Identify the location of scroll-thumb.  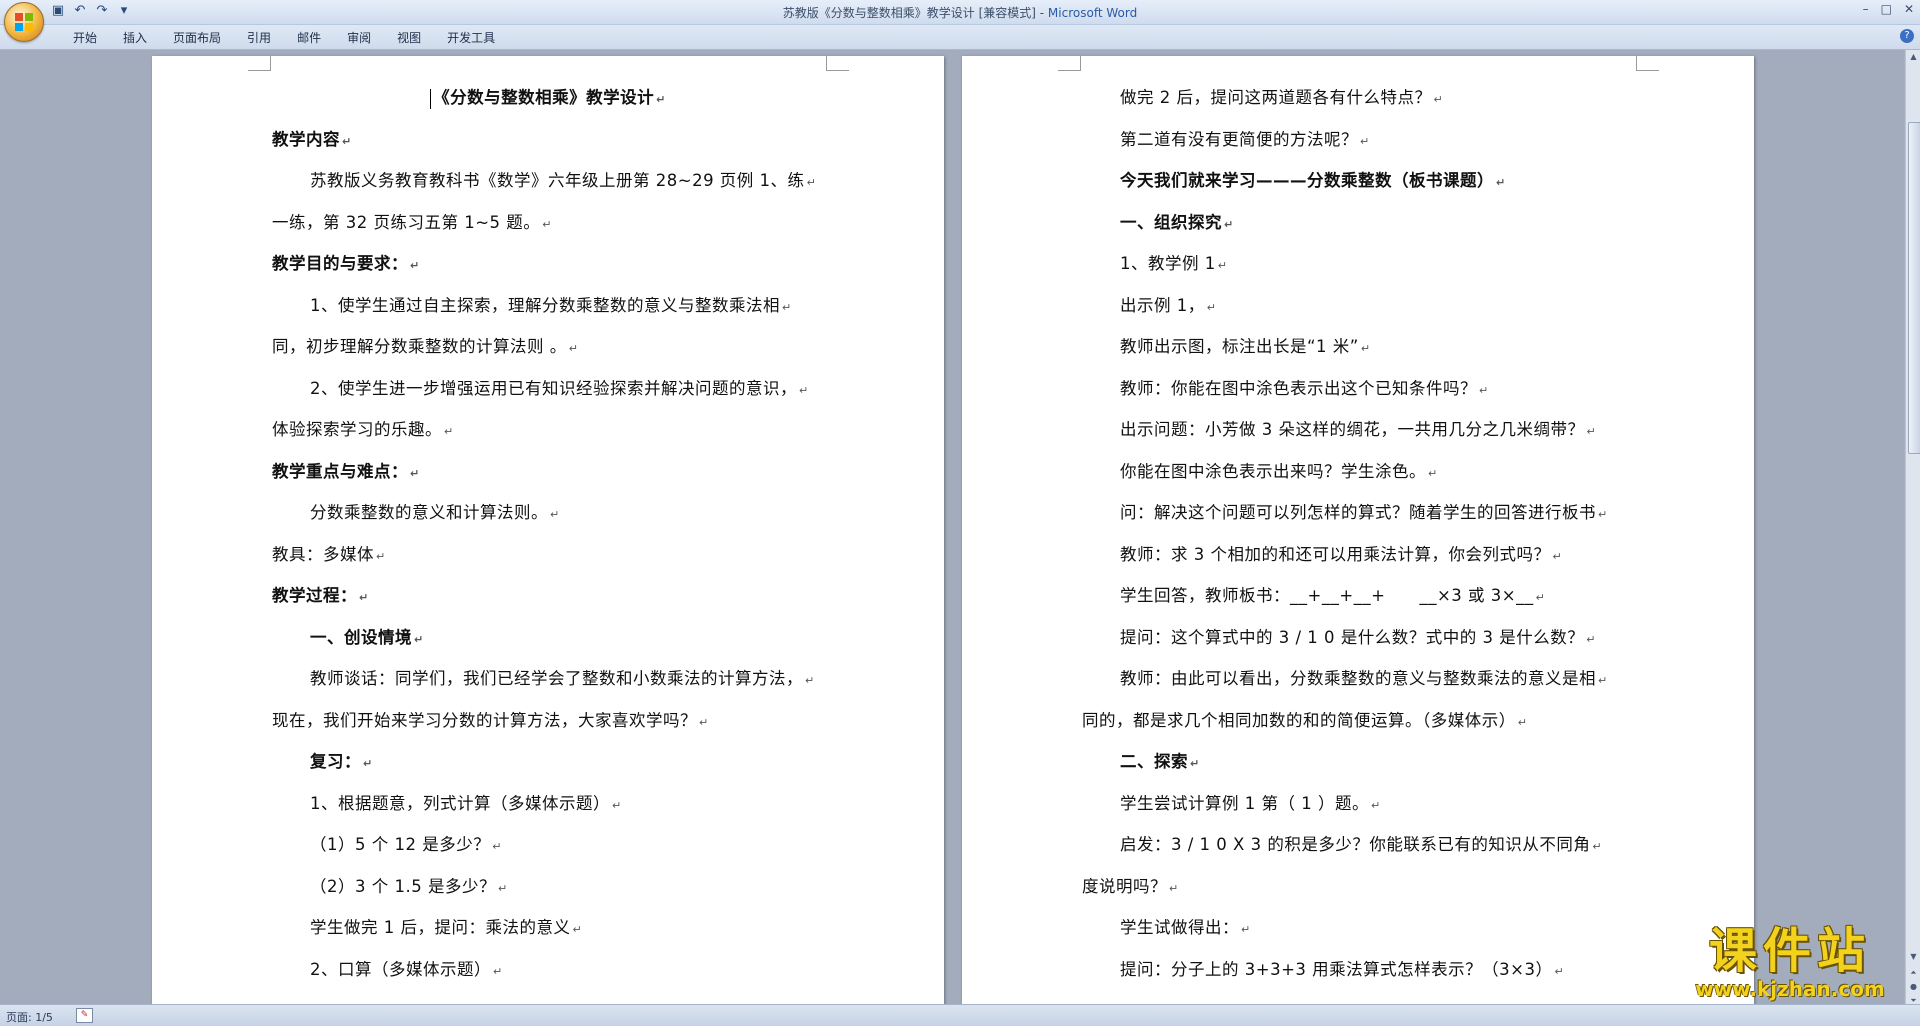
(1914, 288).